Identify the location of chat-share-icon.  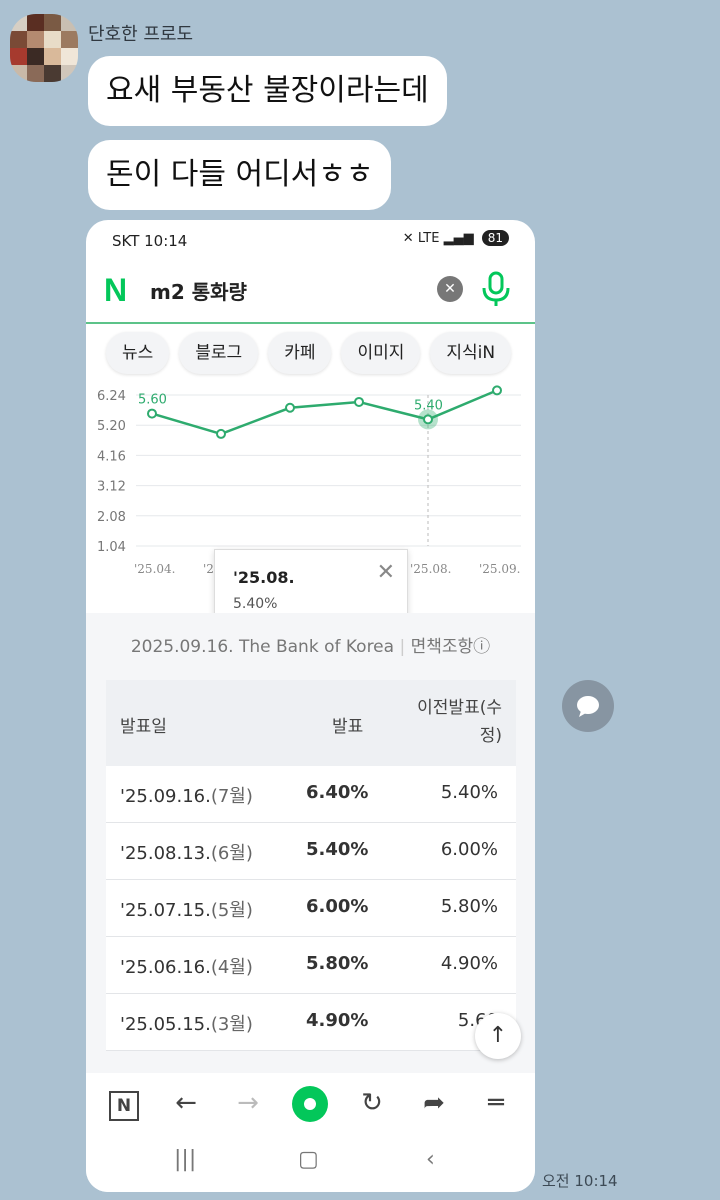
(588, 706).